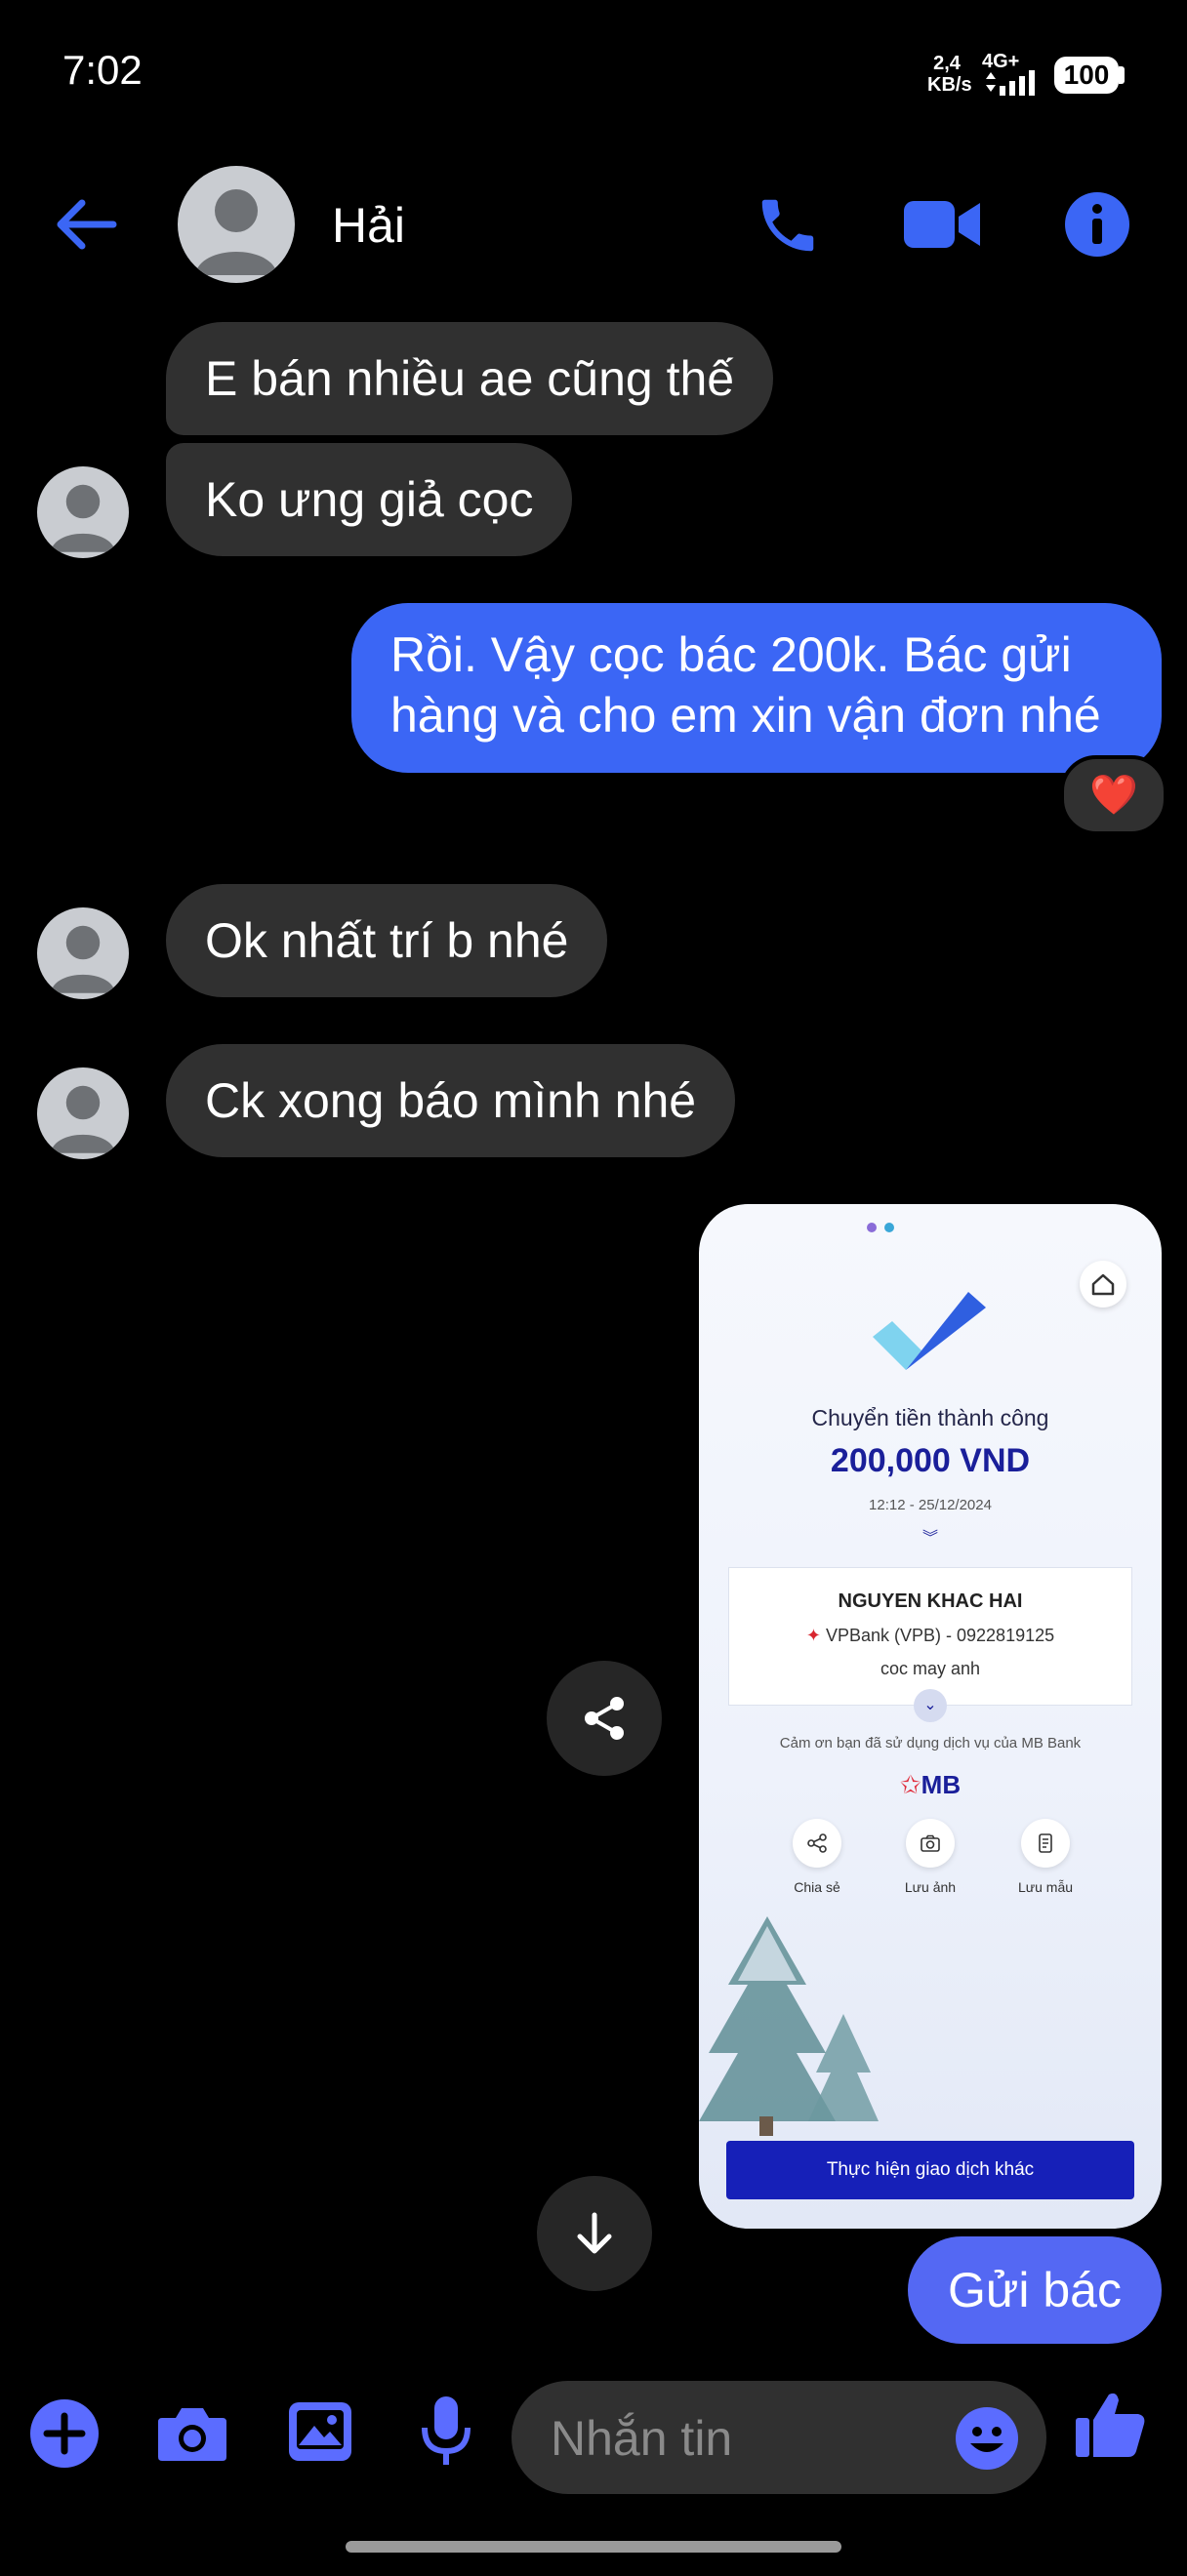 This screenshot has height=2576, width=1187. Describe the element at coordinates (930, 1417) in the screenshot. I see `transfer-status: Chuyển tiền thành công` at that location.